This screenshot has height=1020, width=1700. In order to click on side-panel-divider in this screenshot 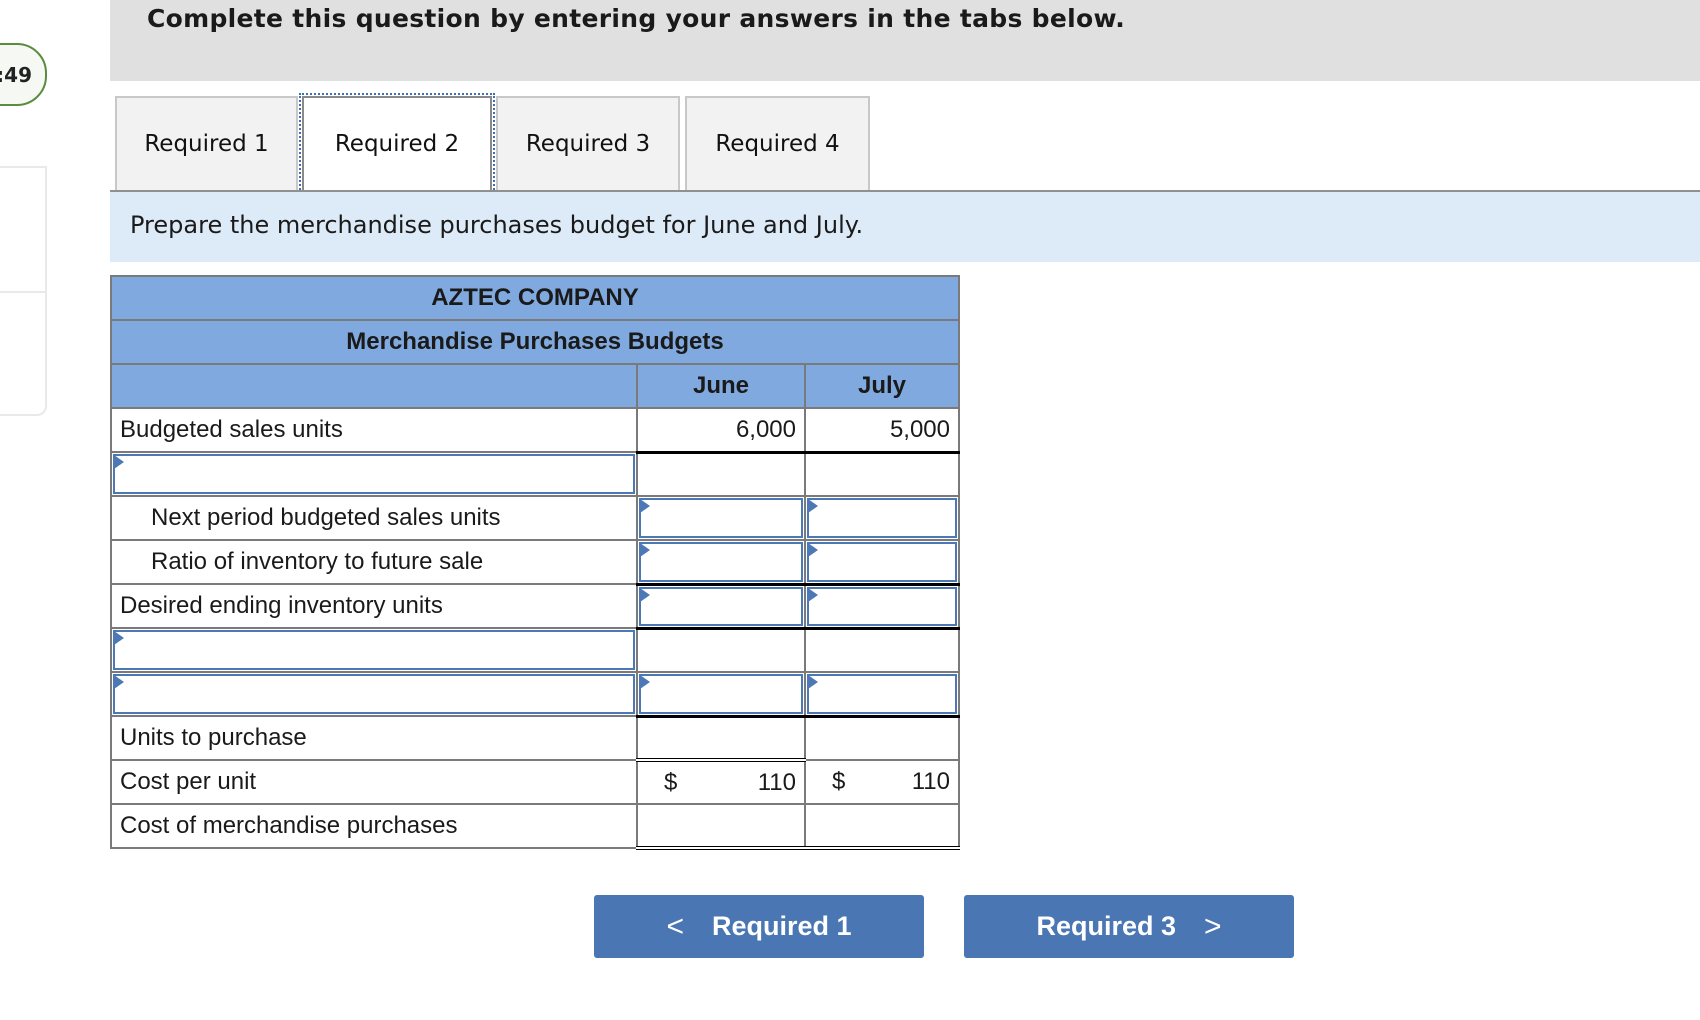, I will do `click(22, 292)`.